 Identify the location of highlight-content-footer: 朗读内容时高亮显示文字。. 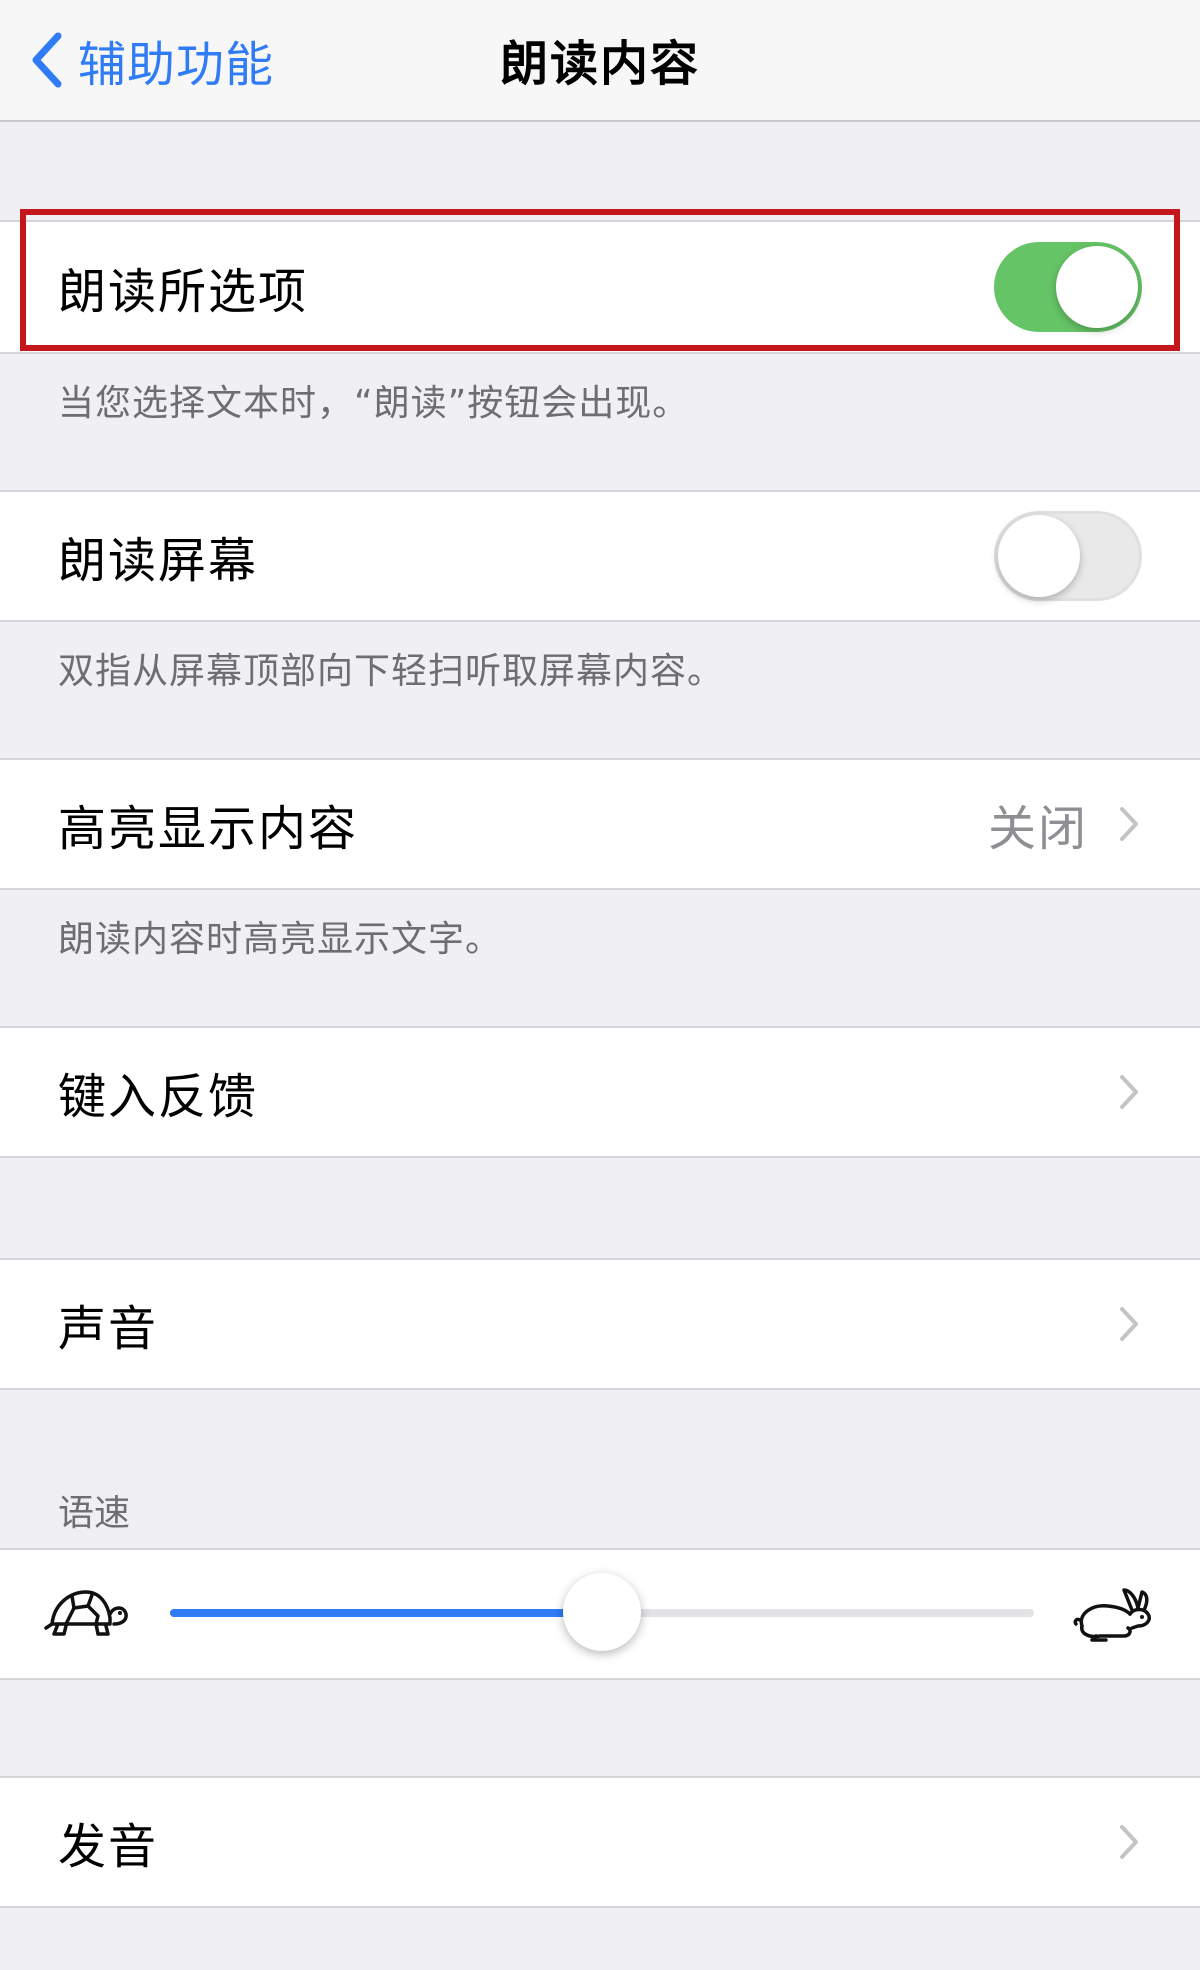
(280, 939).